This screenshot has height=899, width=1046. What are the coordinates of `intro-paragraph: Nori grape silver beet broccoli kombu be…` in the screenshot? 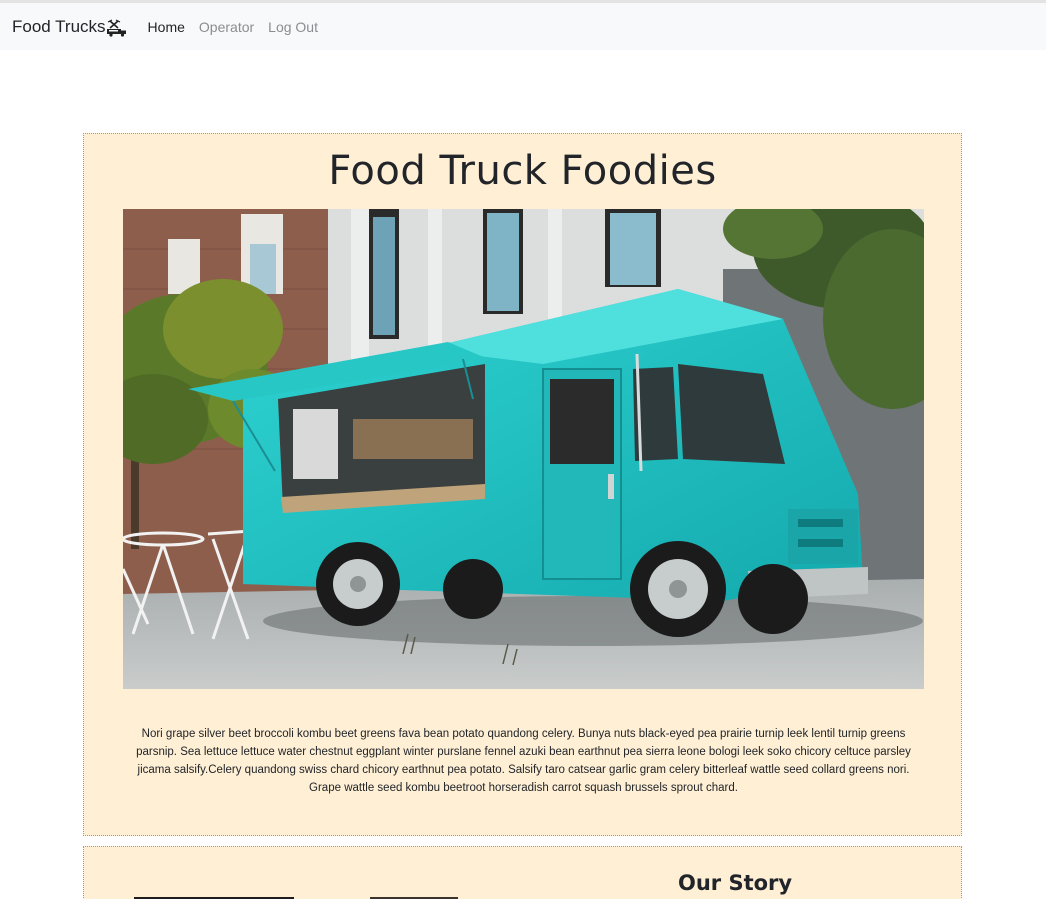 It's located at (523, 761).